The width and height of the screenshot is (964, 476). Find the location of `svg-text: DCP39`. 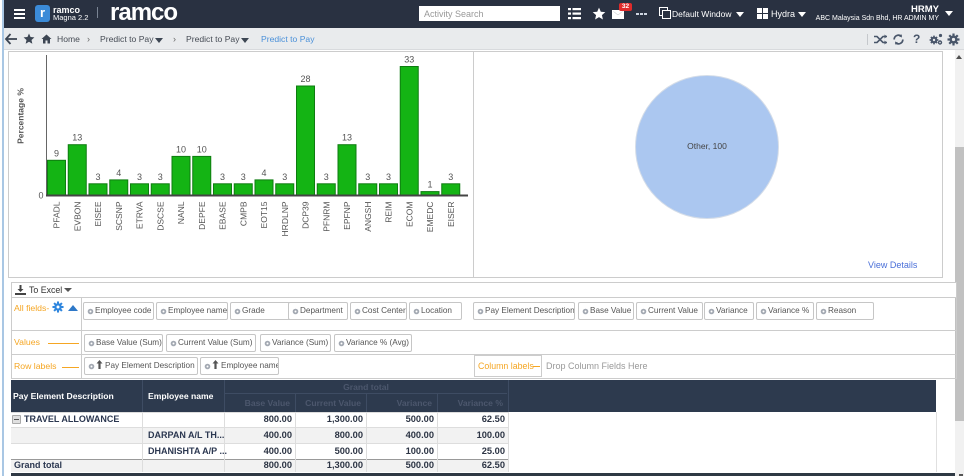

svg-text: DCP39 is located at coordinates (306, 215).